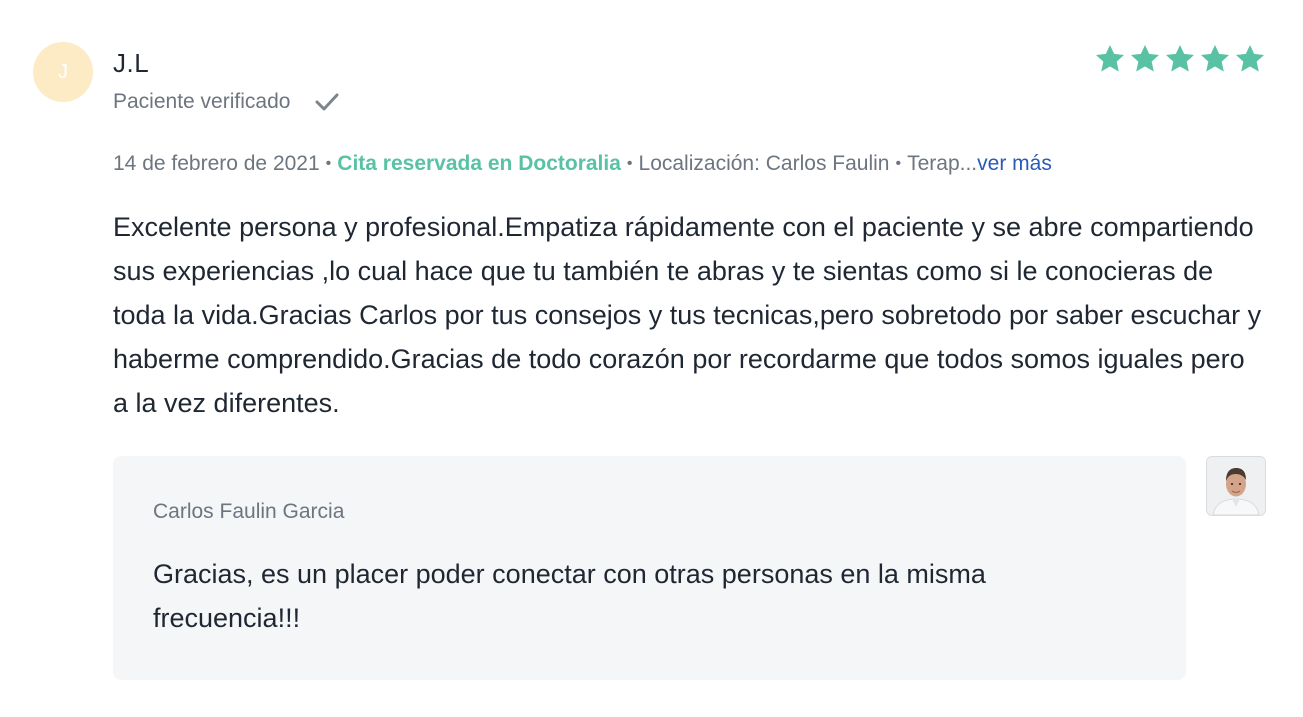  I want to click on booked-label: Cita reservada en Doctoralia, so click(479, 163).